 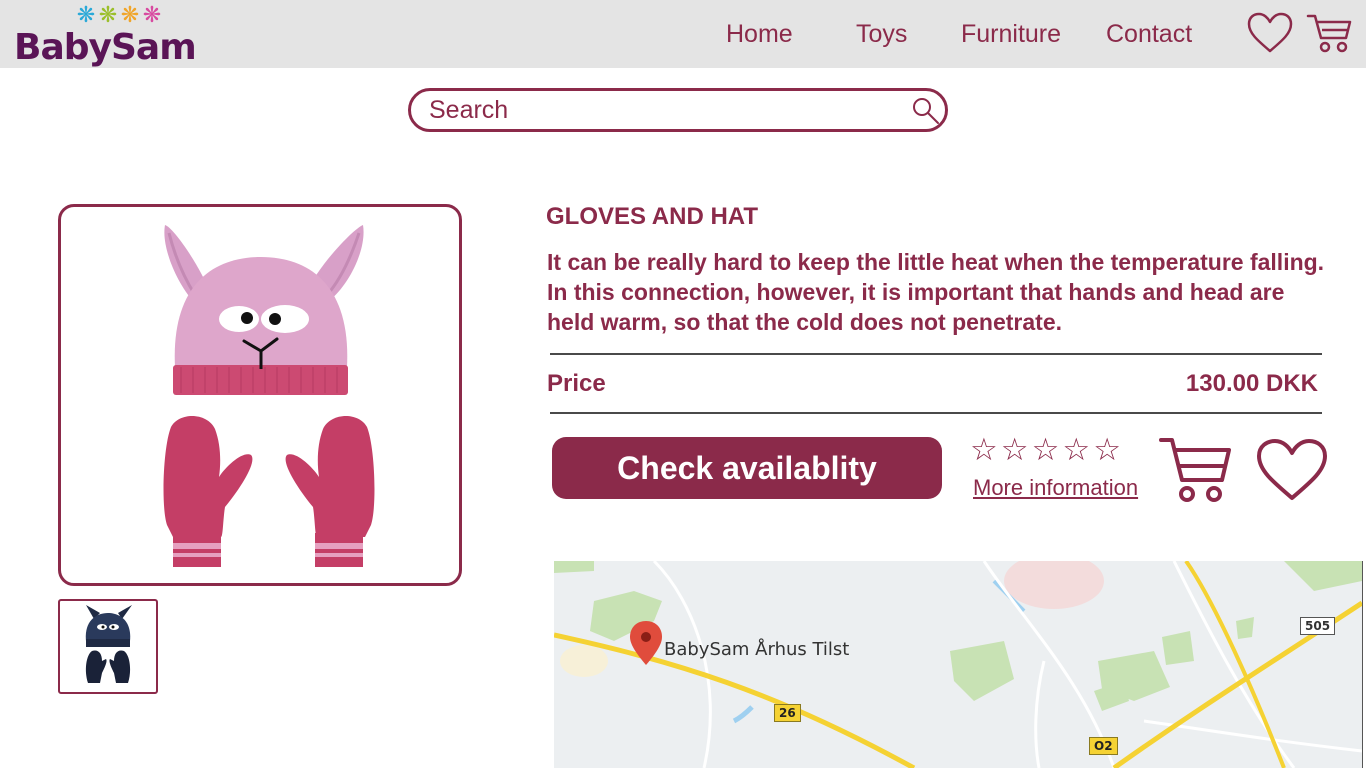 What do you see at coordinates (576, 383) in the screenshot?
I see `price-label: Price` at bounding box center [576, 383].